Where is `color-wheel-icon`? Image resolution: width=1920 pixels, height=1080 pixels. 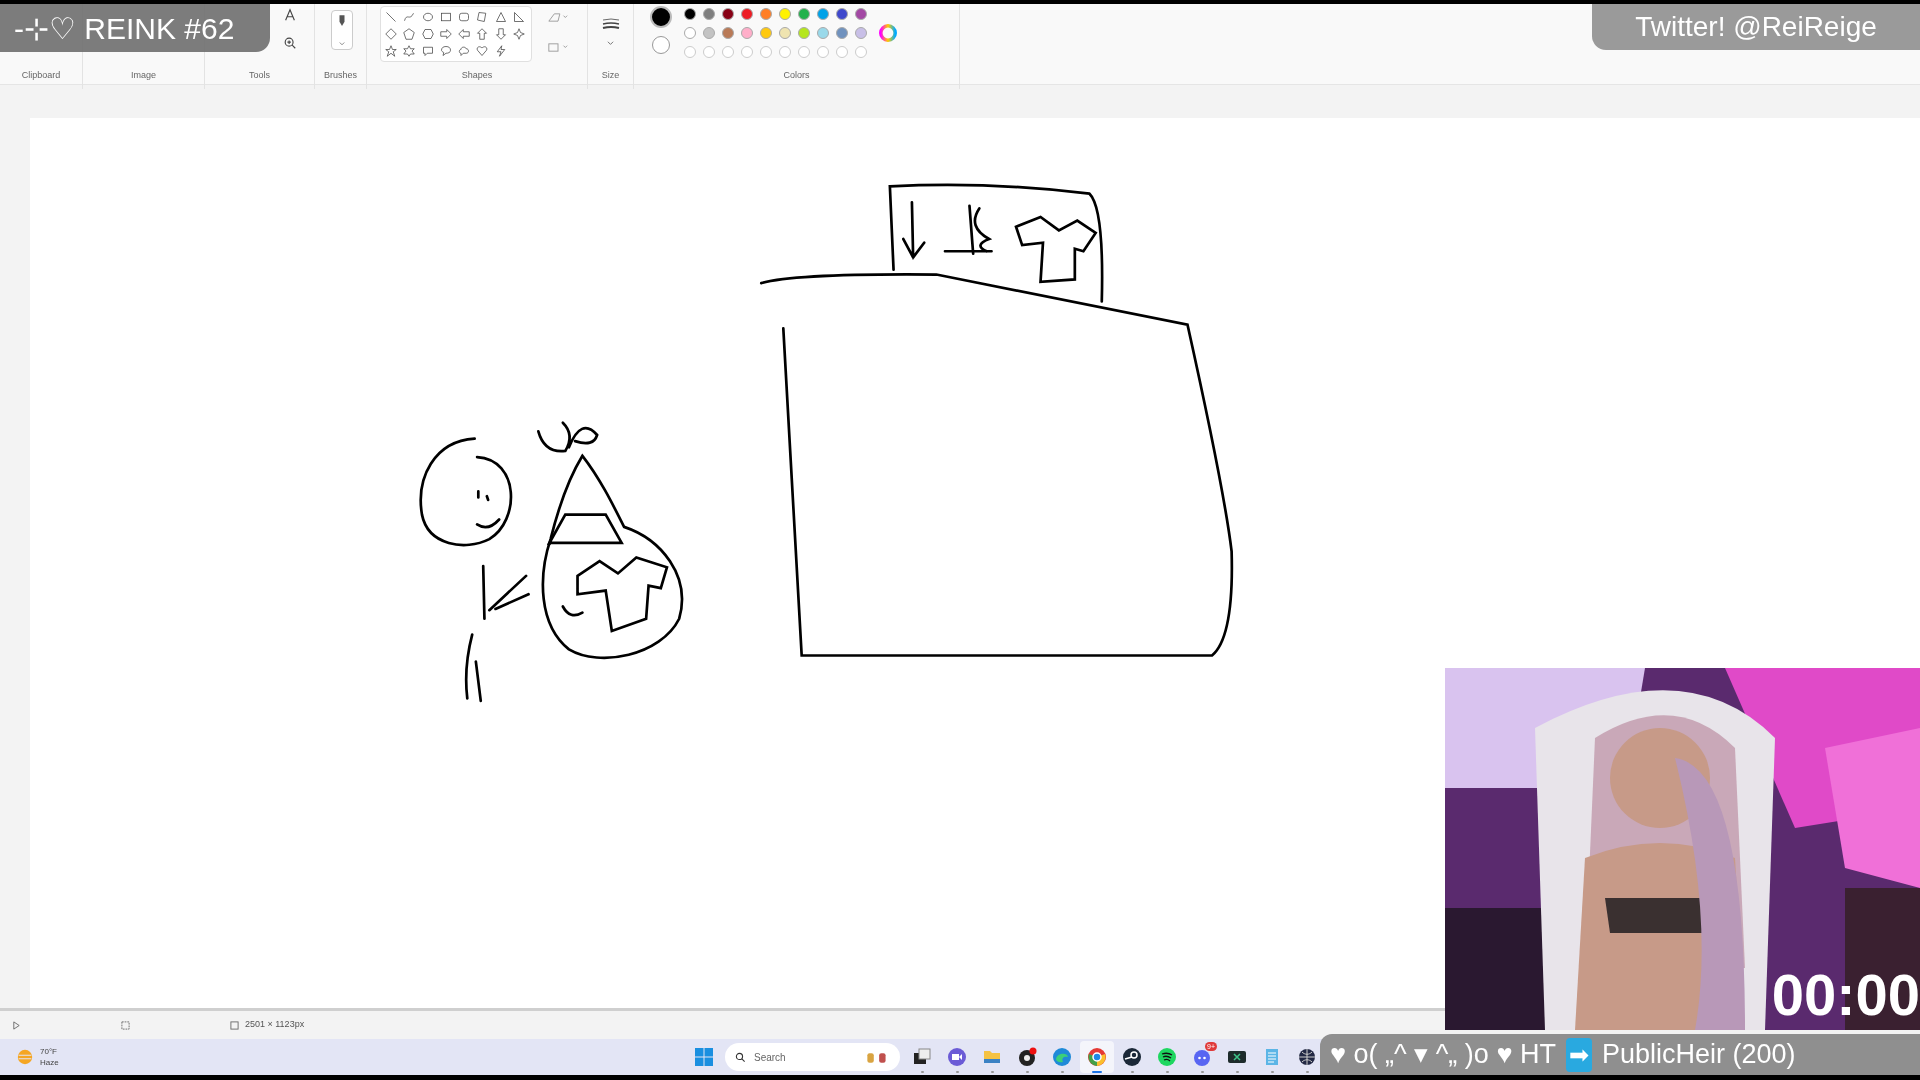
color-wheel-icon is located at coordinates (888, 33).